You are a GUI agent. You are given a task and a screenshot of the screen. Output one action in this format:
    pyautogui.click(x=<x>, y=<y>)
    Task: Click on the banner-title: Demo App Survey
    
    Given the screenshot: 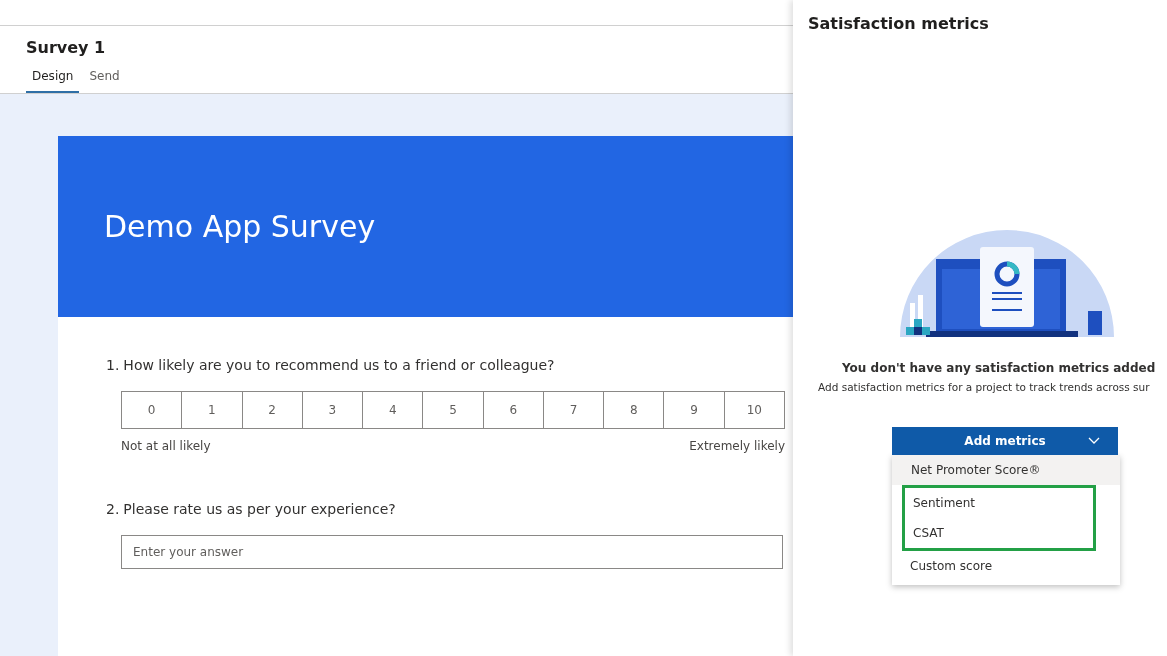 What is the action you would take?
    pyautogui.click(x=240, y=226)
    